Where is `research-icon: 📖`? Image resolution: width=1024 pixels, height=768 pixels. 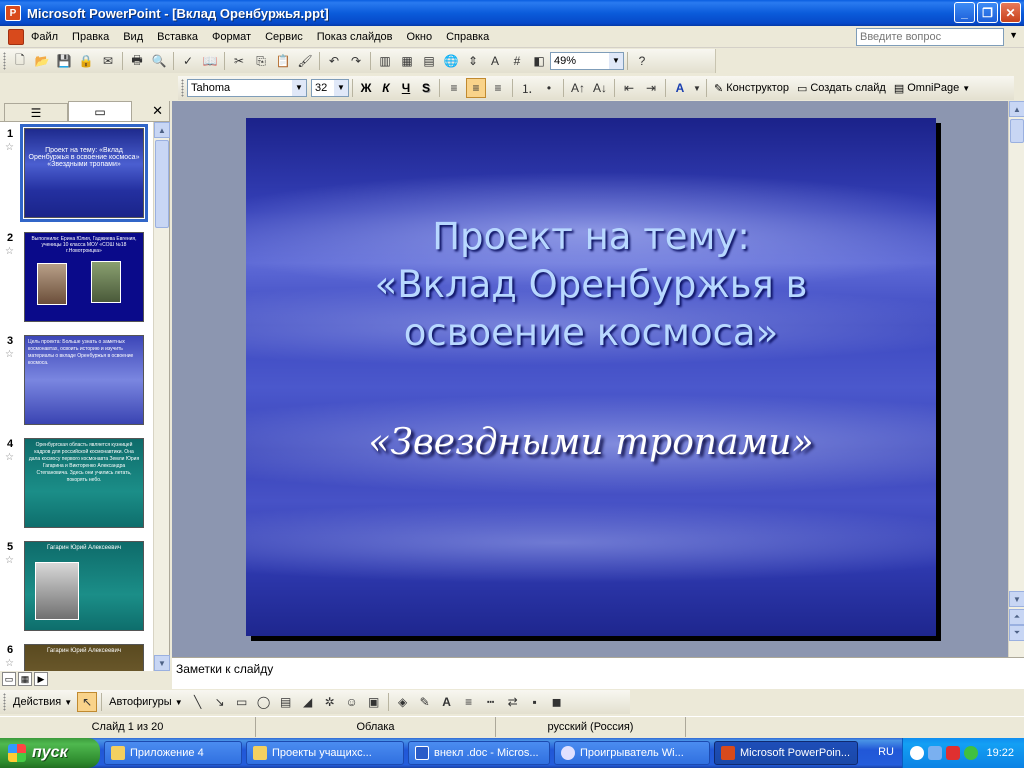
research-icon: 📖 is located at coordinates (210, 61).